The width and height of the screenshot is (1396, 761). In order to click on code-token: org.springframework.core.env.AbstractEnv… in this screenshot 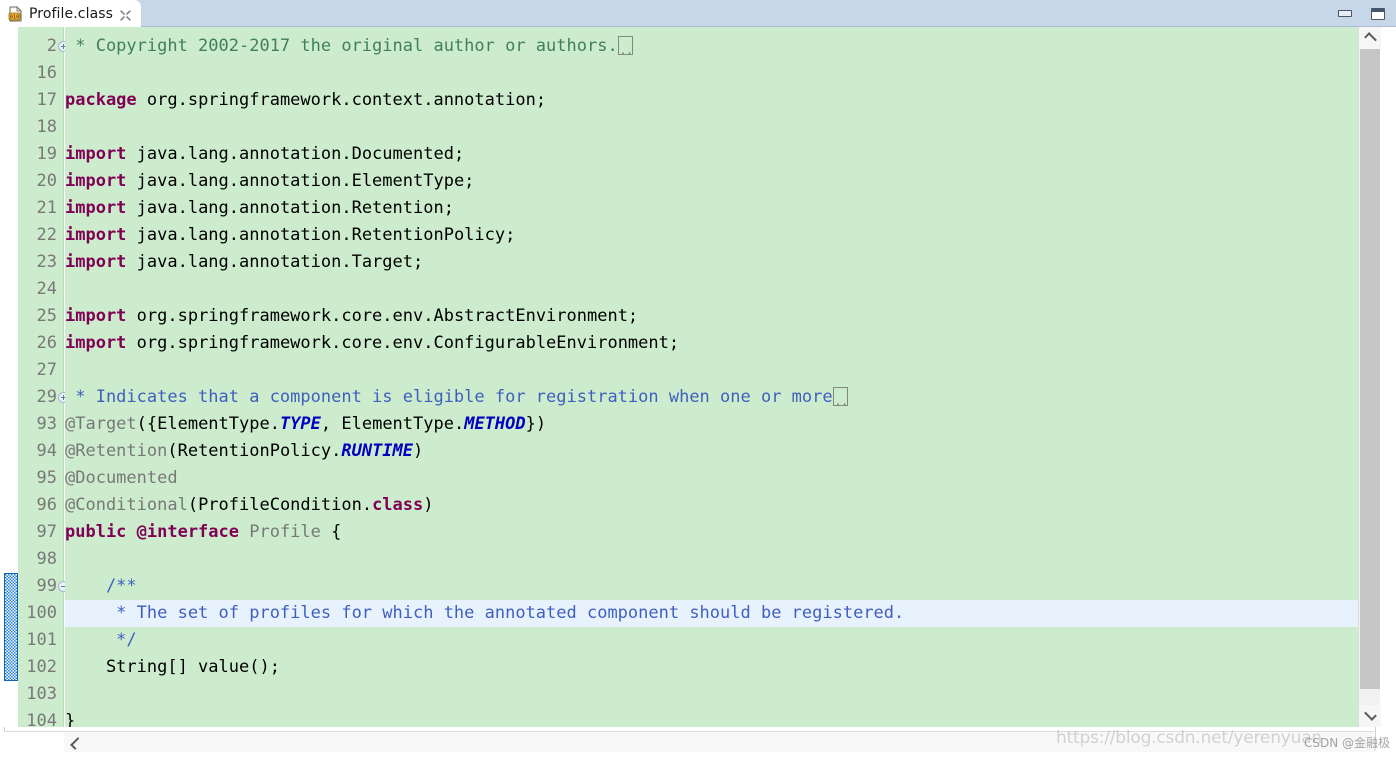, I will do `click(382, 316)`.